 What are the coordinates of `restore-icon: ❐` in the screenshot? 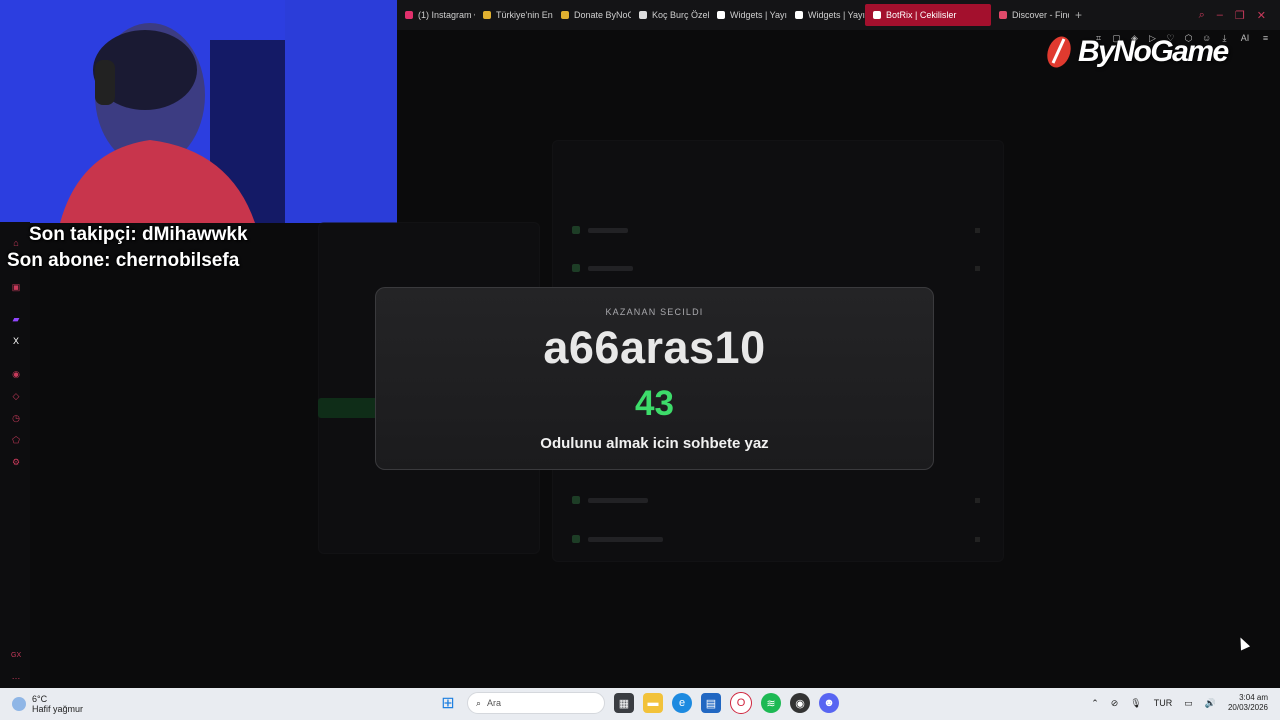 It's located at (1240, 15).